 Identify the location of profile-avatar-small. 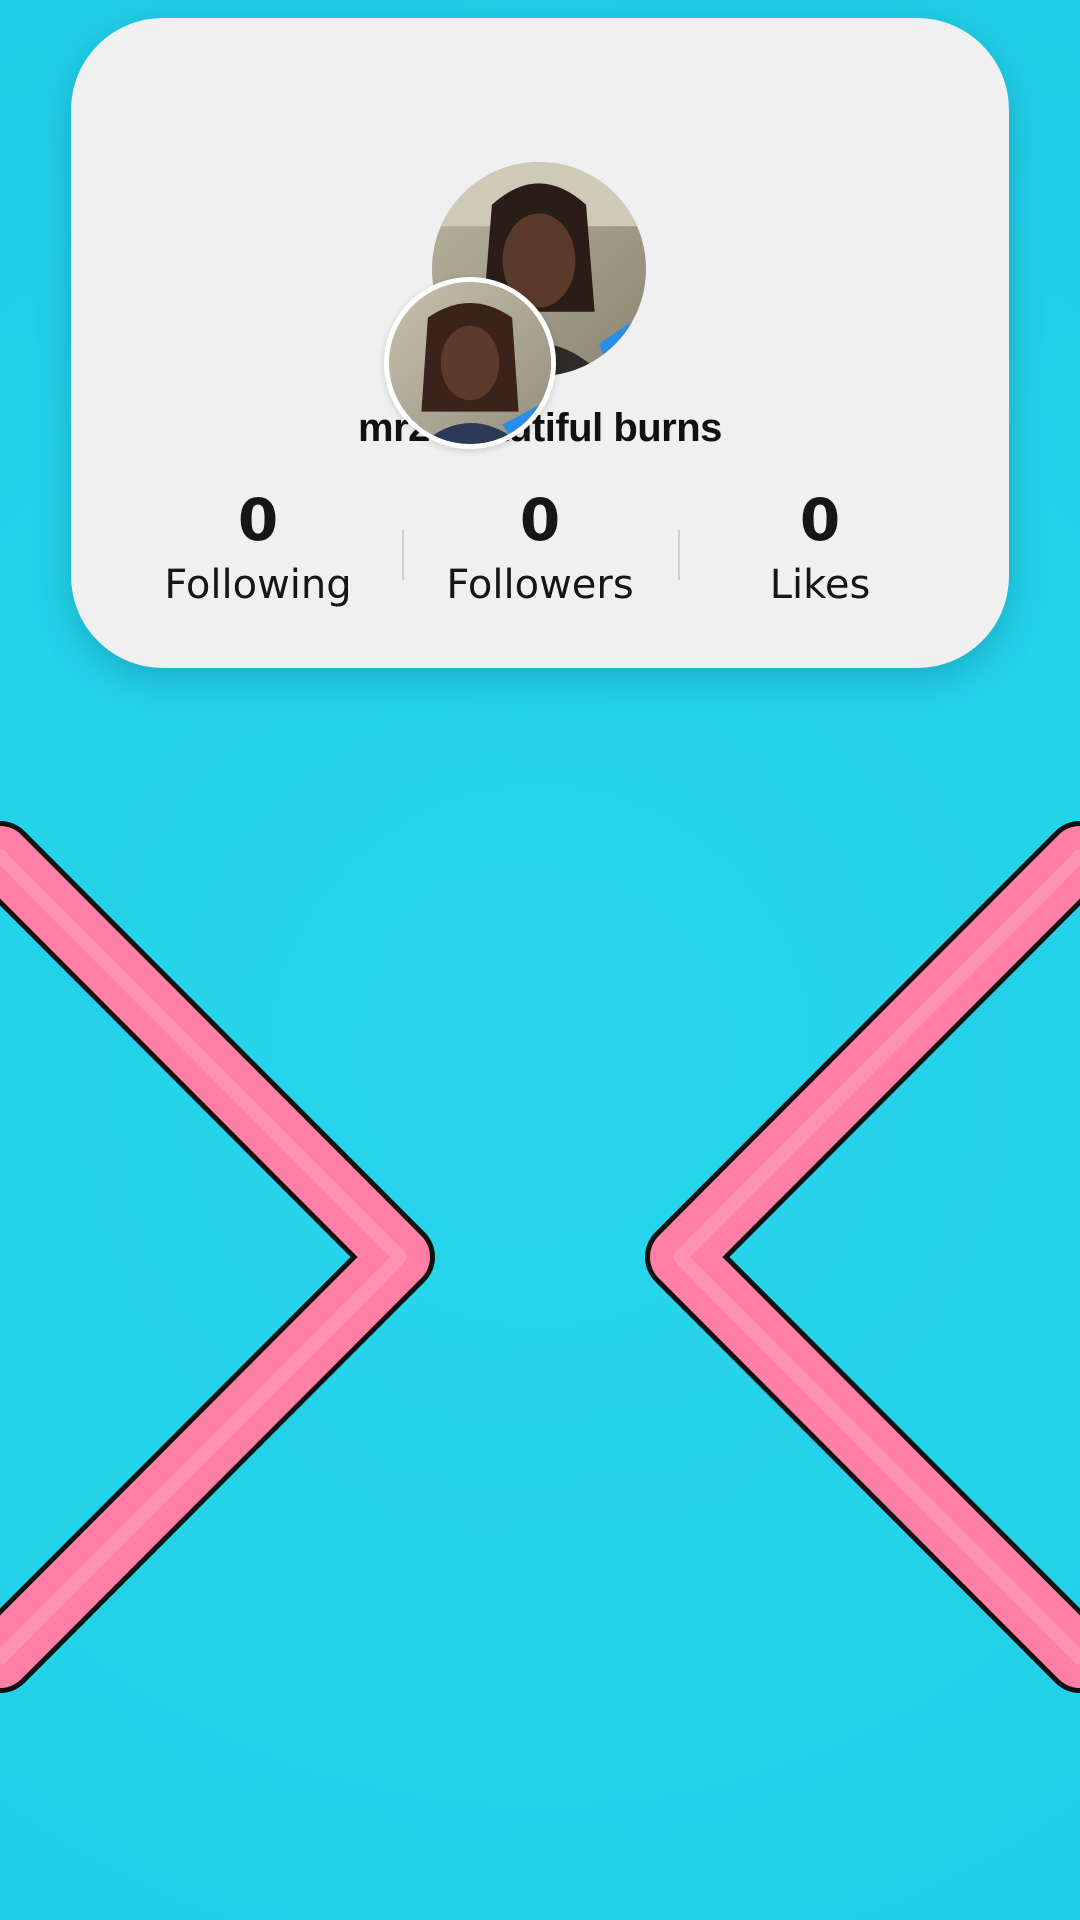
(470, 363).